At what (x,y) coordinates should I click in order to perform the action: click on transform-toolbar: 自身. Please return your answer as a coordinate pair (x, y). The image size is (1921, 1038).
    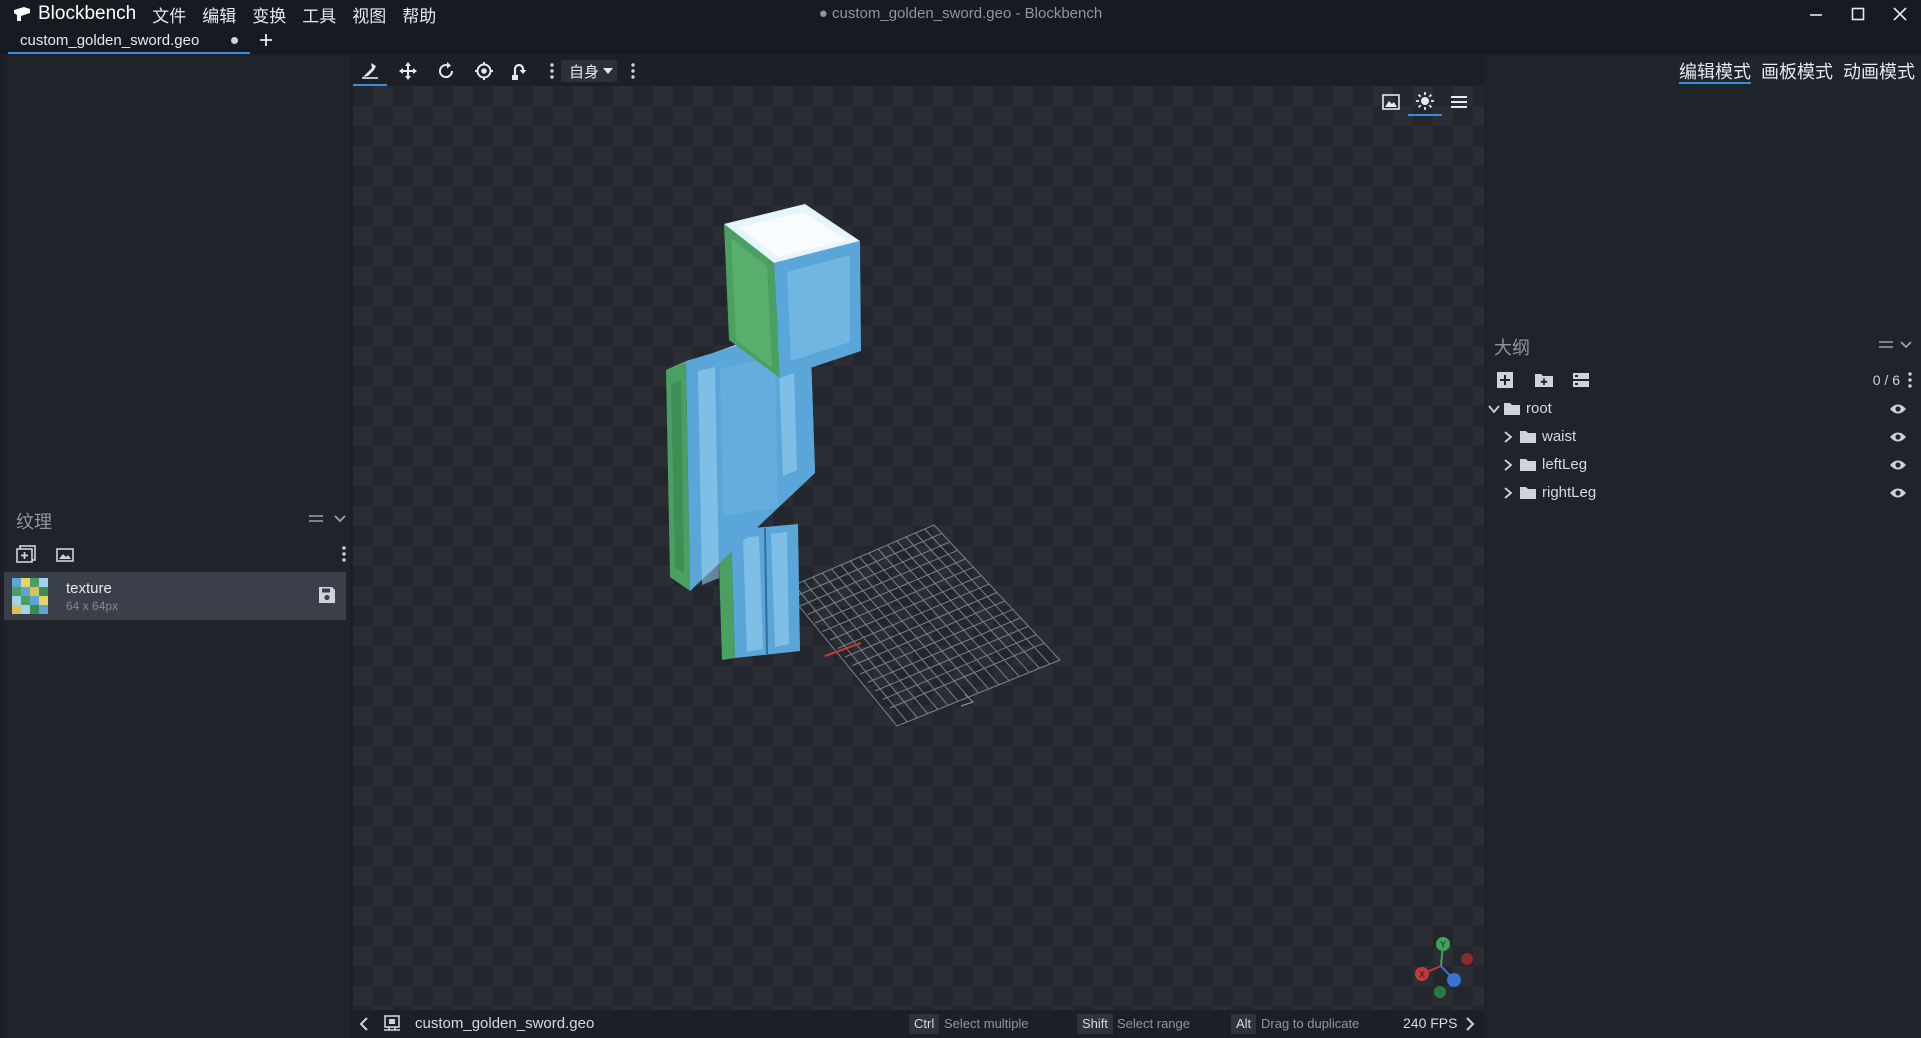
    Looking at the image, I should click on (918, 71).